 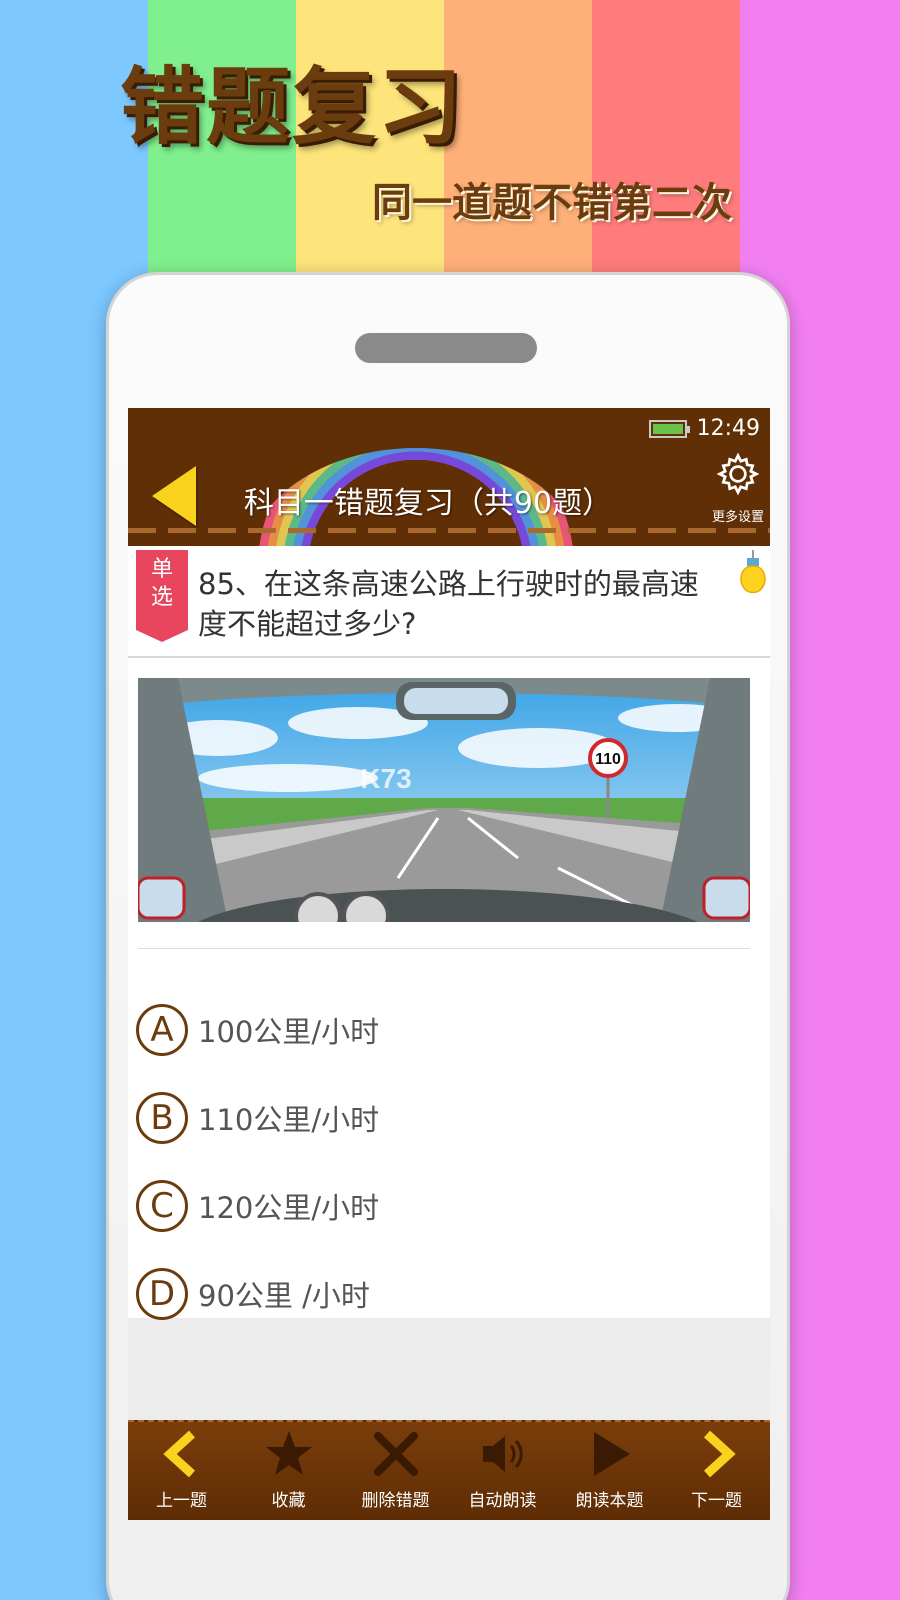 I want to click on app-header: 12:49 科目一错题复习（共90题） 更多设置, so click(x=449, y=477).